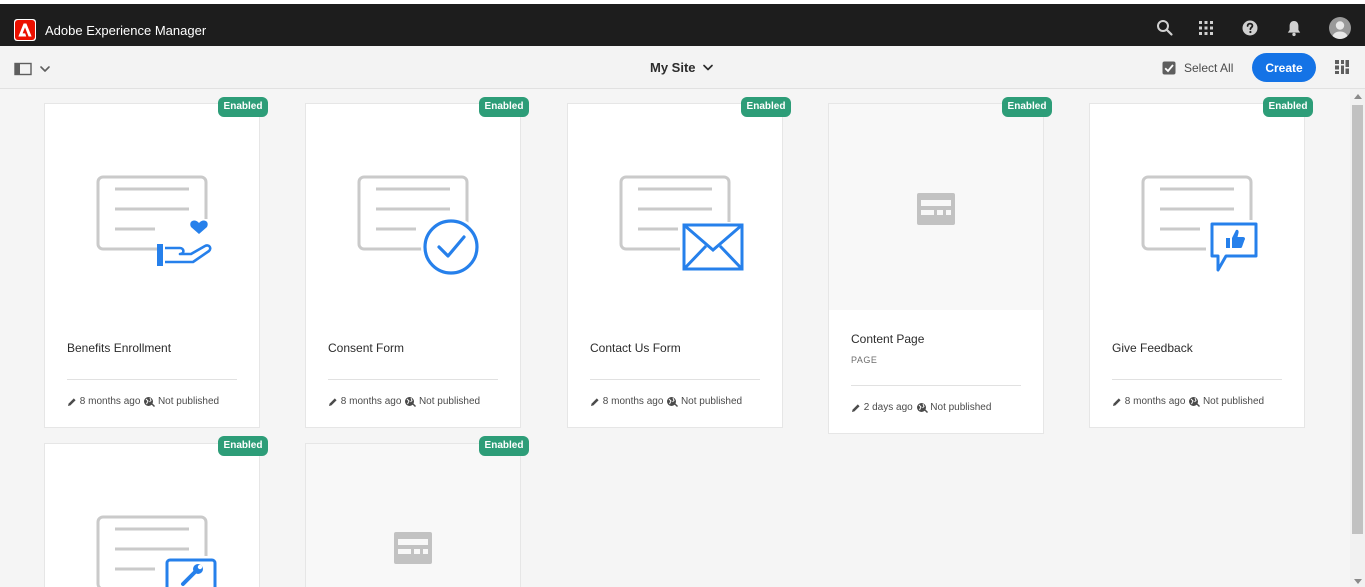 This screenshot has width=1365, height=587. What do you see at coordinates (419, 226) in the screenshot?
I see `form-checkmark-icon` at bounding box center [419, 226].